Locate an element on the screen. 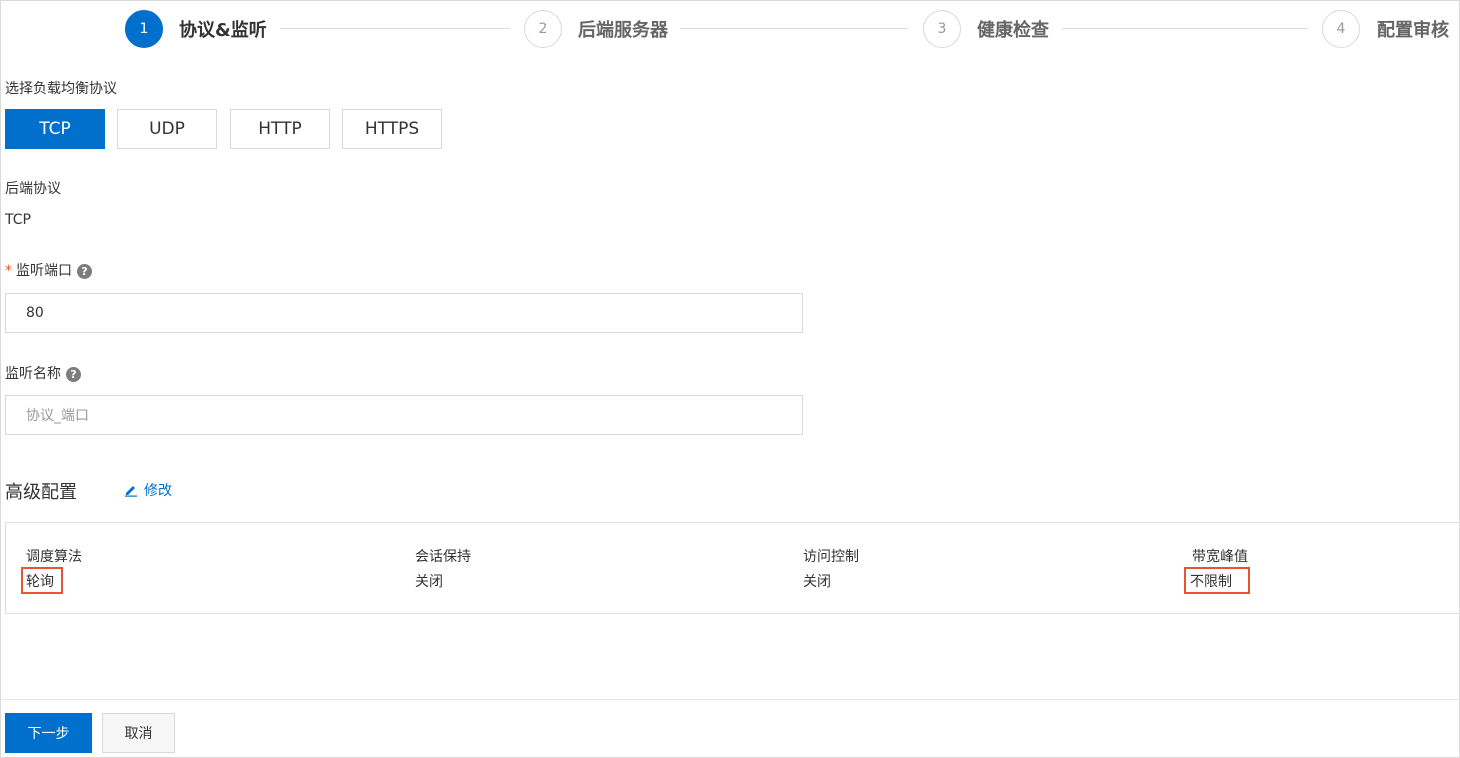 Image resolution: width=1460 pixels, height=758 pixels. protocol-https-button: HTTPS is located at coordinates (392, 129).